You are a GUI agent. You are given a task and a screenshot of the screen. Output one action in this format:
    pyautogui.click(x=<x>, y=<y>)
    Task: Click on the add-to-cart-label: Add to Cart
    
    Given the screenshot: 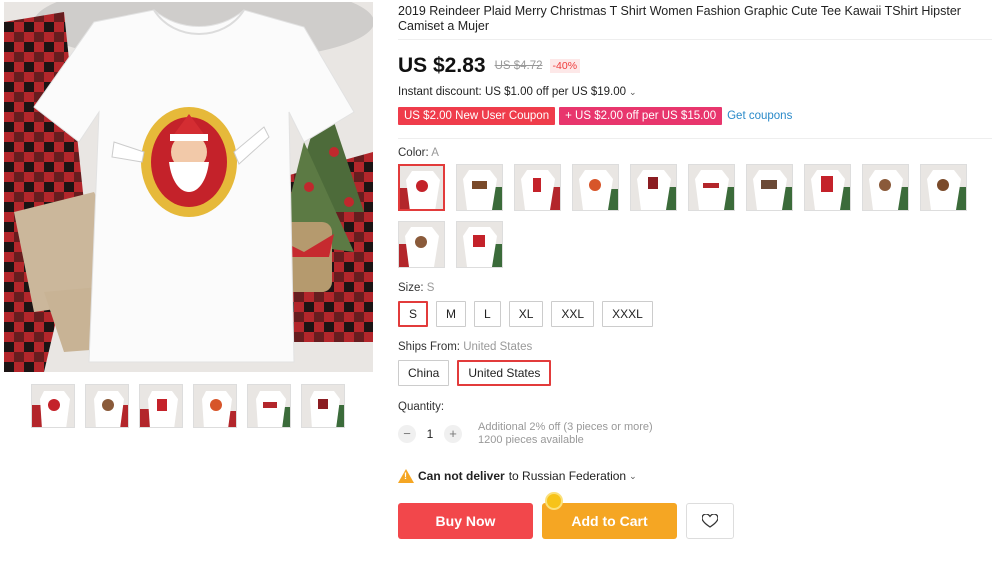 What is the action you would take?
    pyautogui.click(x=609, y=521)
    